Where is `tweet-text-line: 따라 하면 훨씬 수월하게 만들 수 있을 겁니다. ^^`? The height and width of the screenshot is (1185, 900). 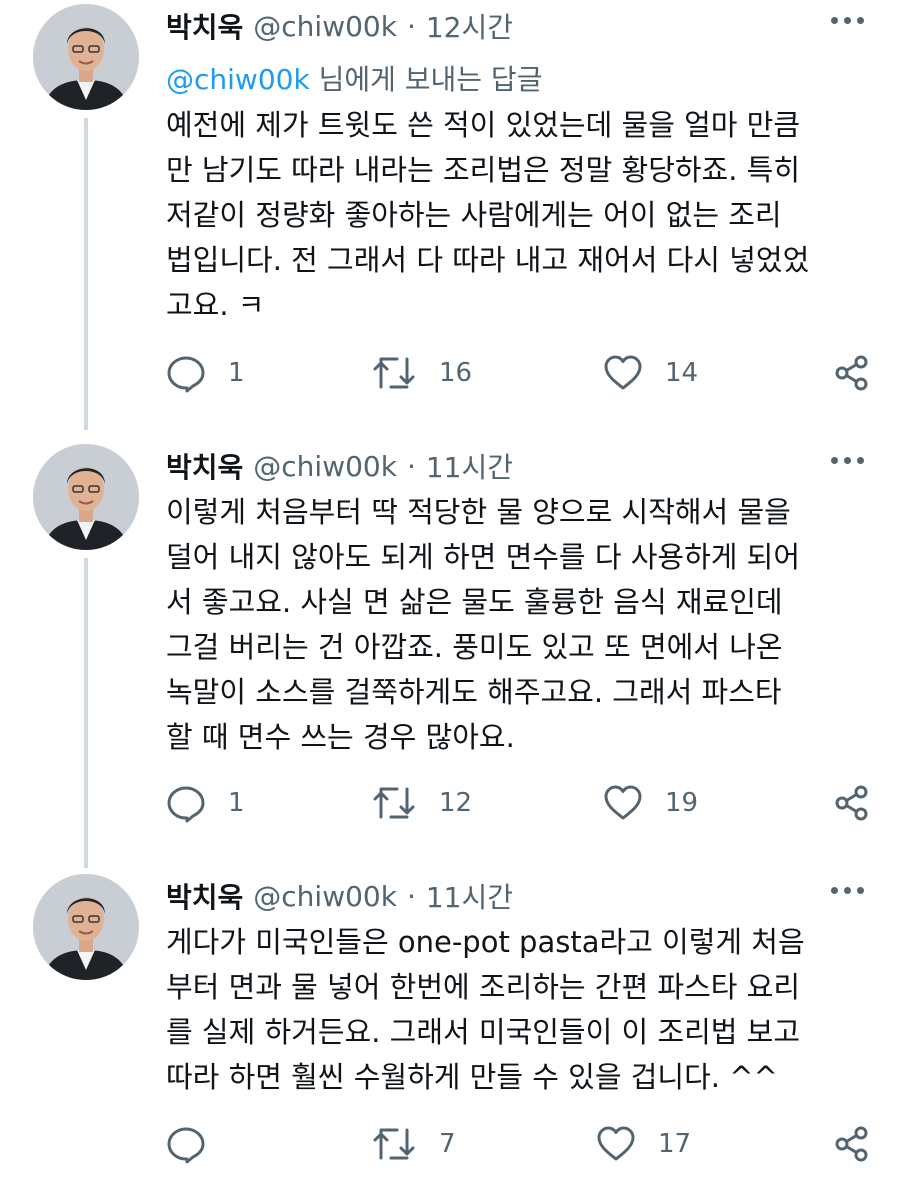 tweet-text-line: 따라 하면 훨씬 수월하게 만들 수 있을 겁니다. ^^ is located at coordinates (472, 1077).